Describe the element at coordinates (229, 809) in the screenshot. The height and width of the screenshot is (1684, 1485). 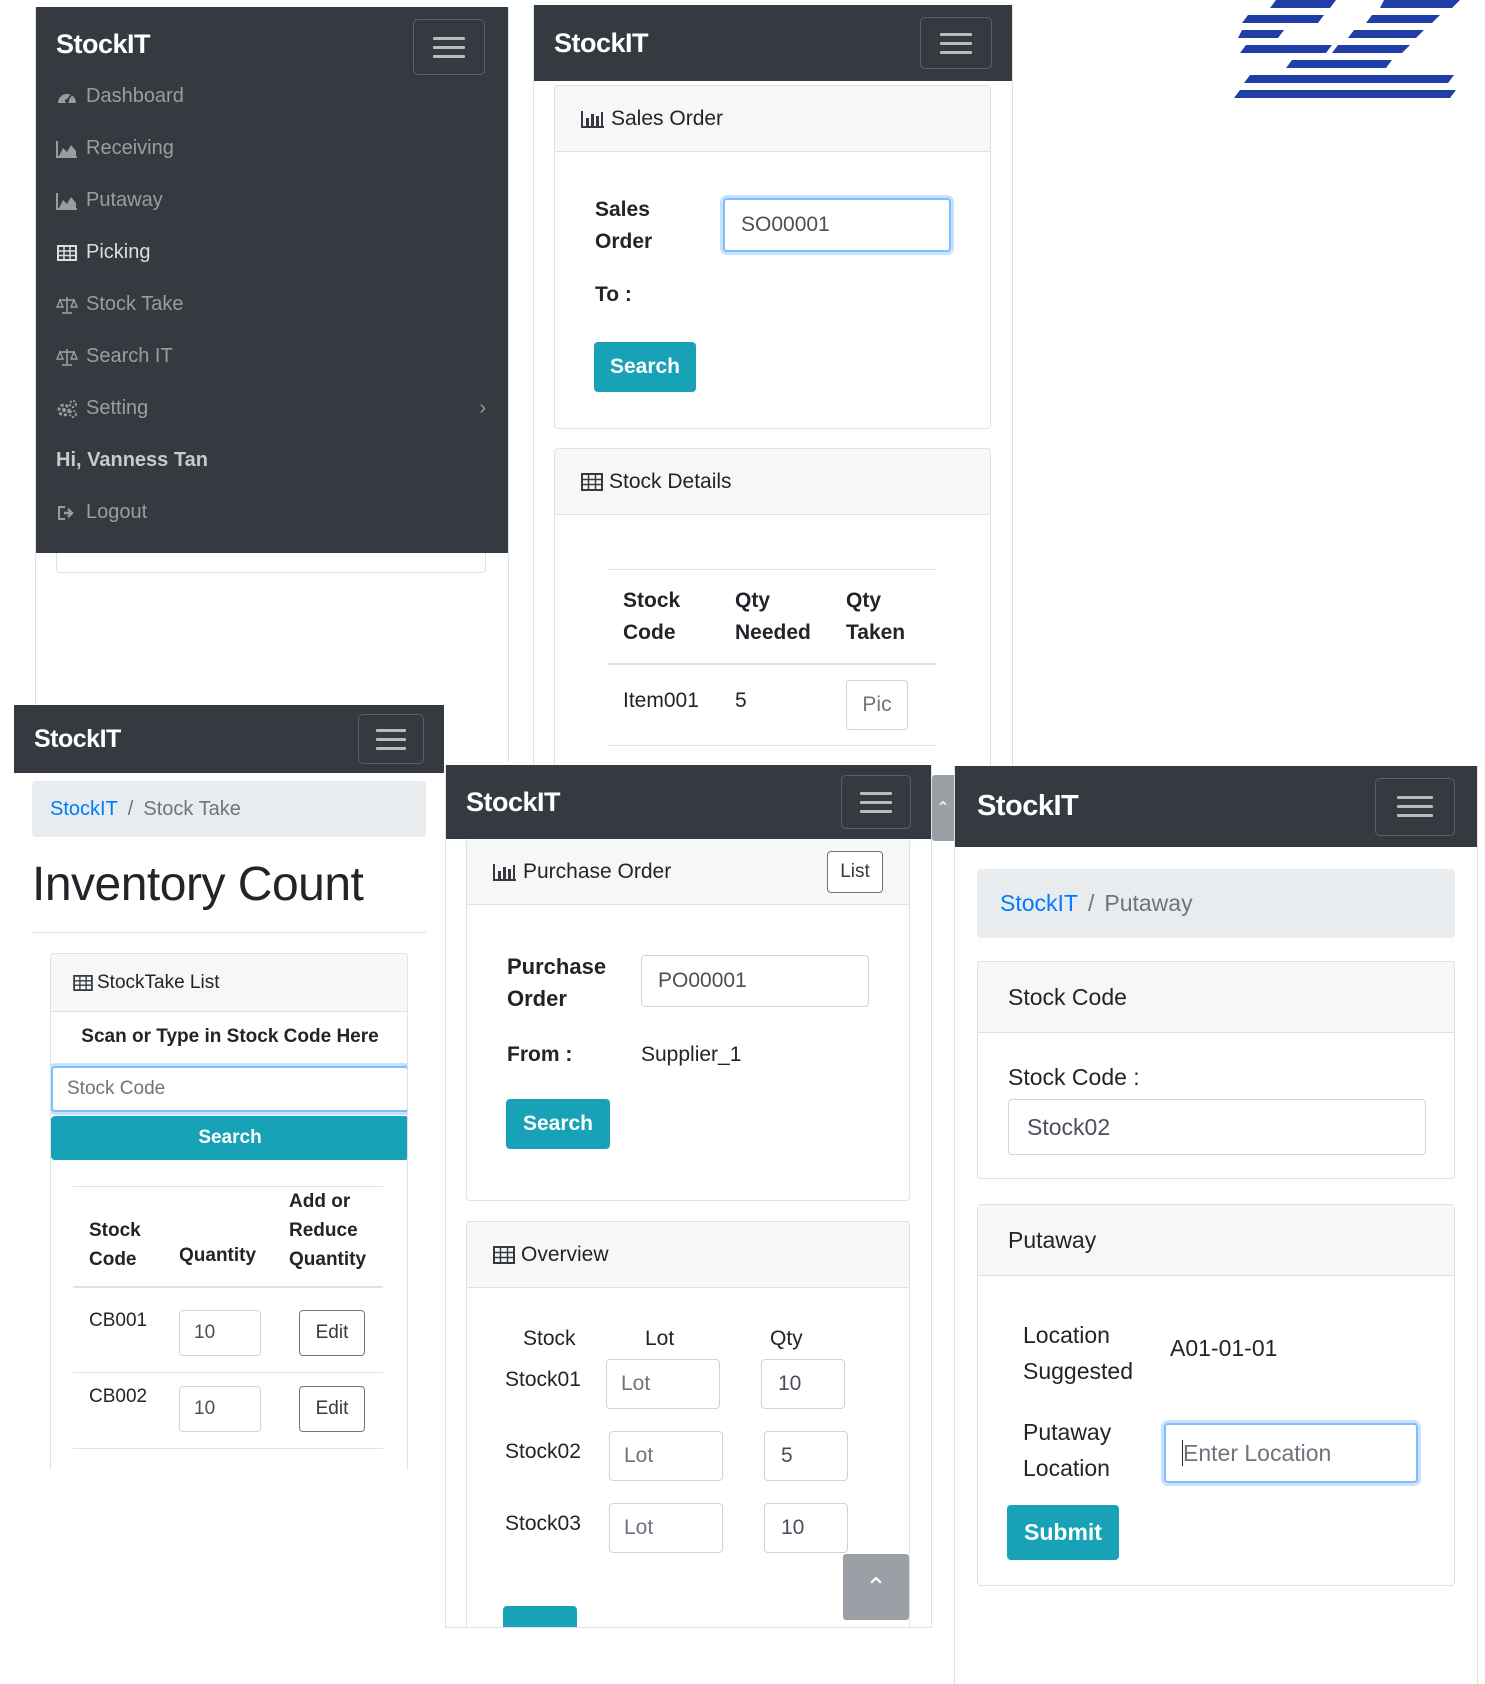
I see `breadcrumb: StockIT / Stock Take` at that location.